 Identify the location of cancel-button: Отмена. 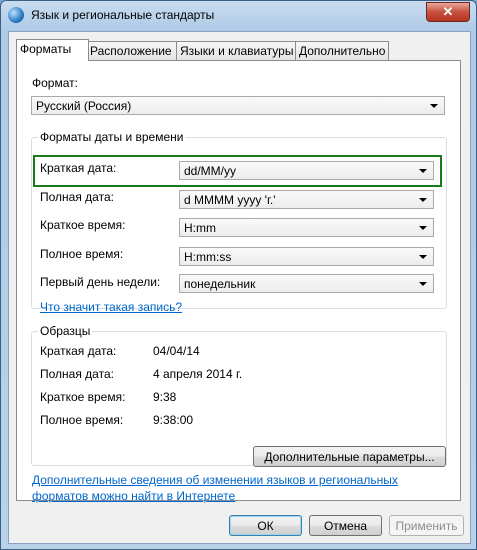
(345, 525).